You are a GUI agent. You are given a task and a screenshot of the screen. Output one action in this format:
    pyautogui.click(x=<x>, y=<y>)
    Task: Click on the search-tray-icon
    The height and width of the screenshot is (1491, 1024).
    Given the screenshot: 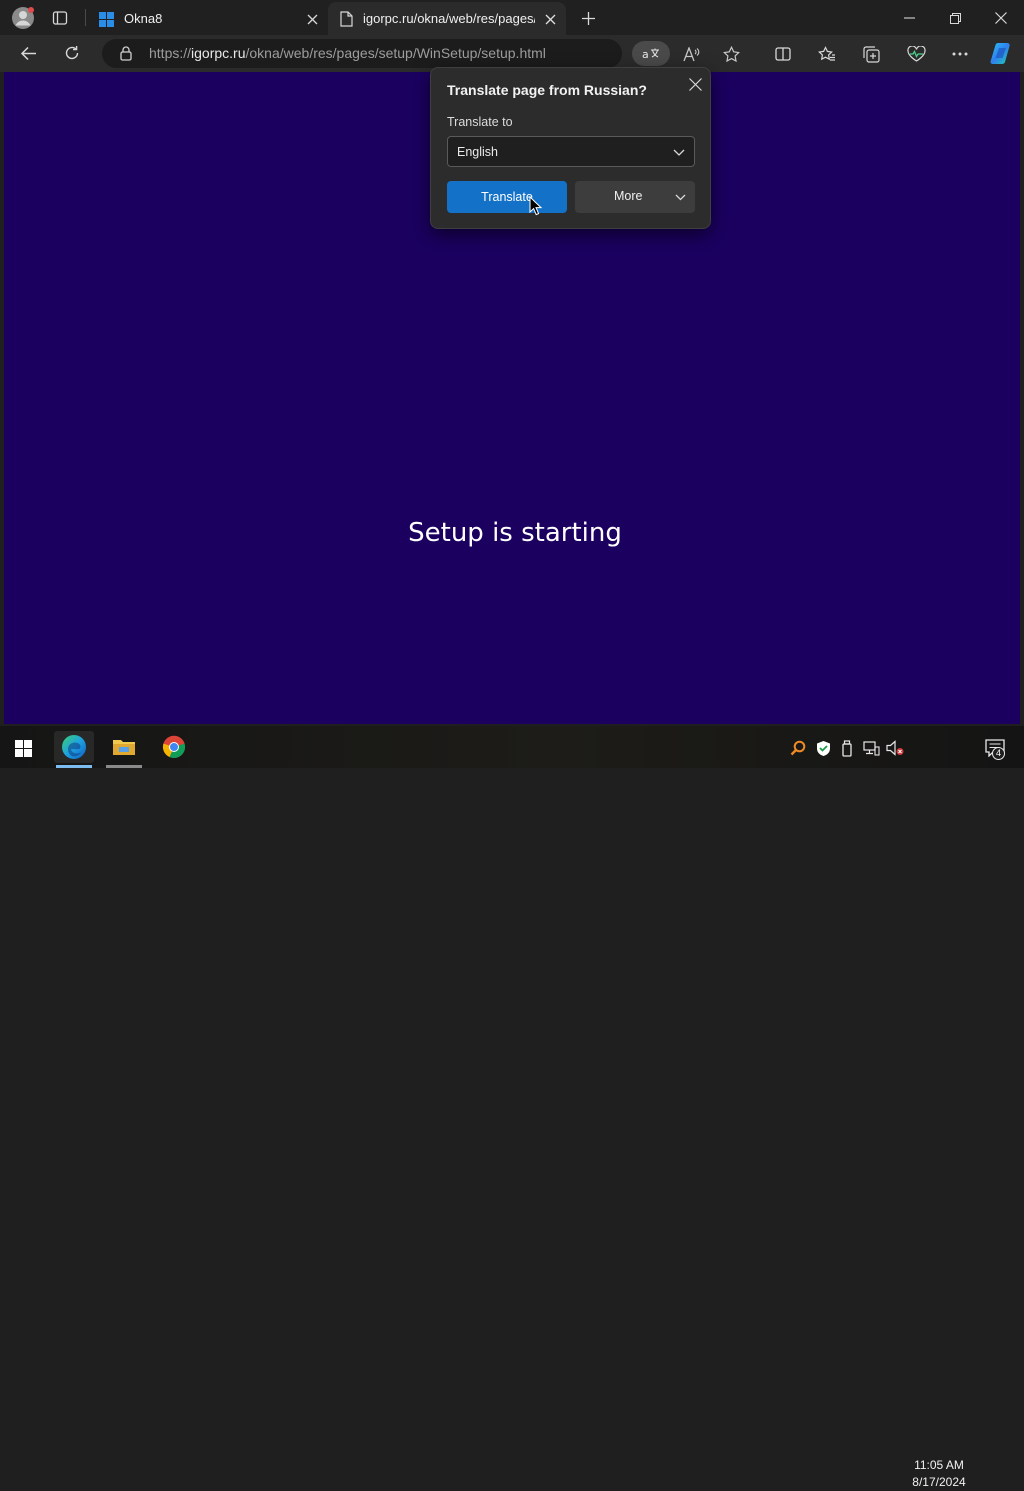 What is the action you would take?
    pyautogui.click(x=798, y=748)
    